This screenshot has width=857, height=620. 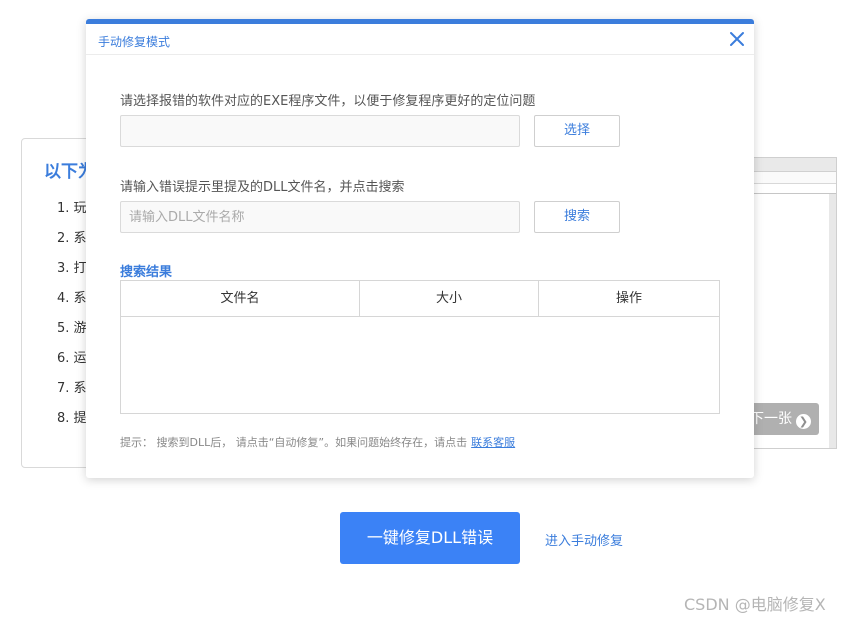 What do you see at coordinates (493, 442) in the screenshot?
I see `contact-support-link: 联系客服` at bounding box center [493, 442].